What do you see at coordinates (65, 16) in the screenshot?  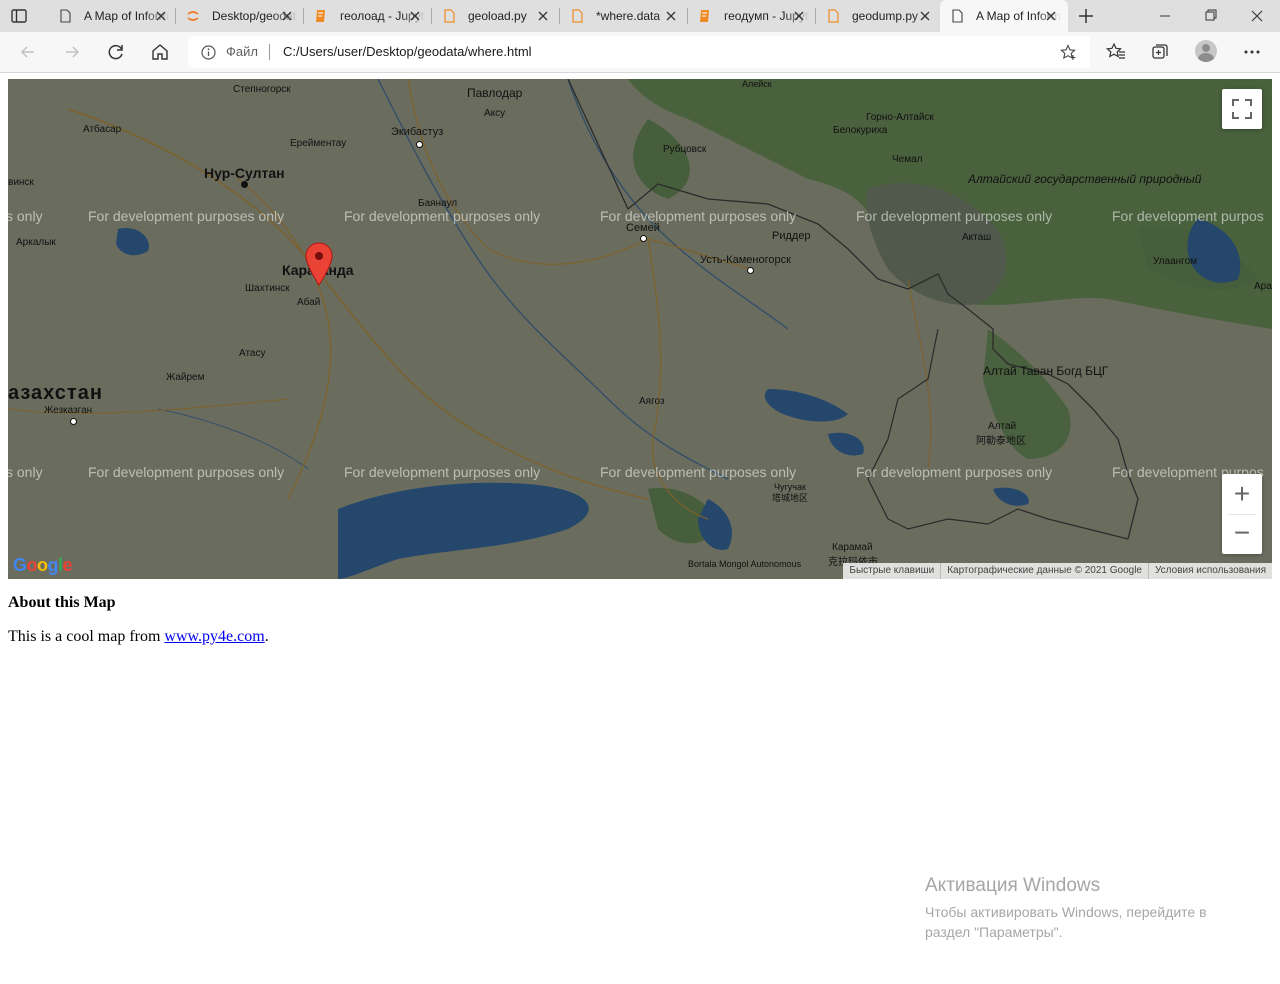 I see `page-icon` at bounding box center [65, 16].